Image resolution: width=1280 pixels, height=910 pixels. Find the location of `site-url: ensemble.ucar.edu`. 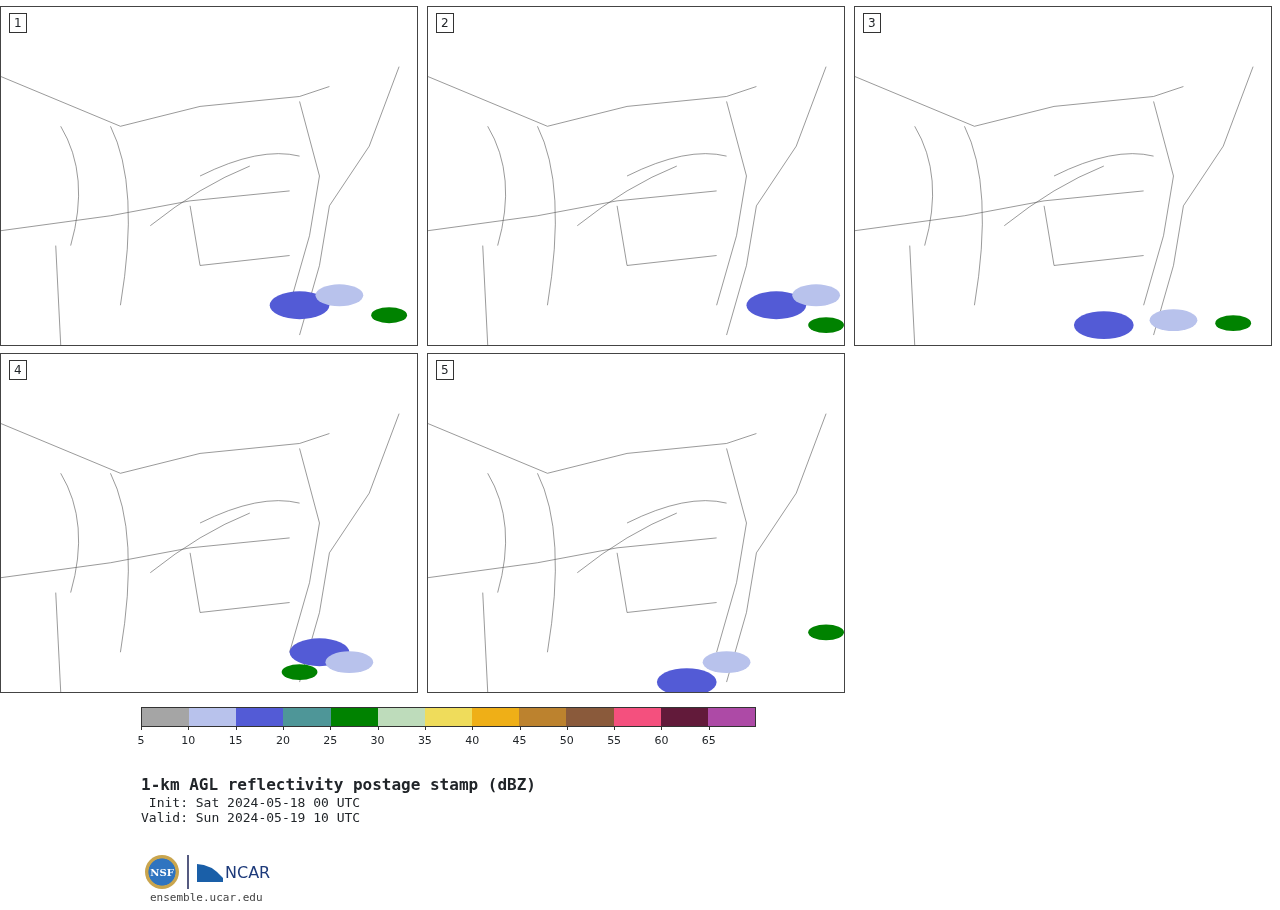

site-url: ensemble.ucar.edu is located at coordinates (207, 897).